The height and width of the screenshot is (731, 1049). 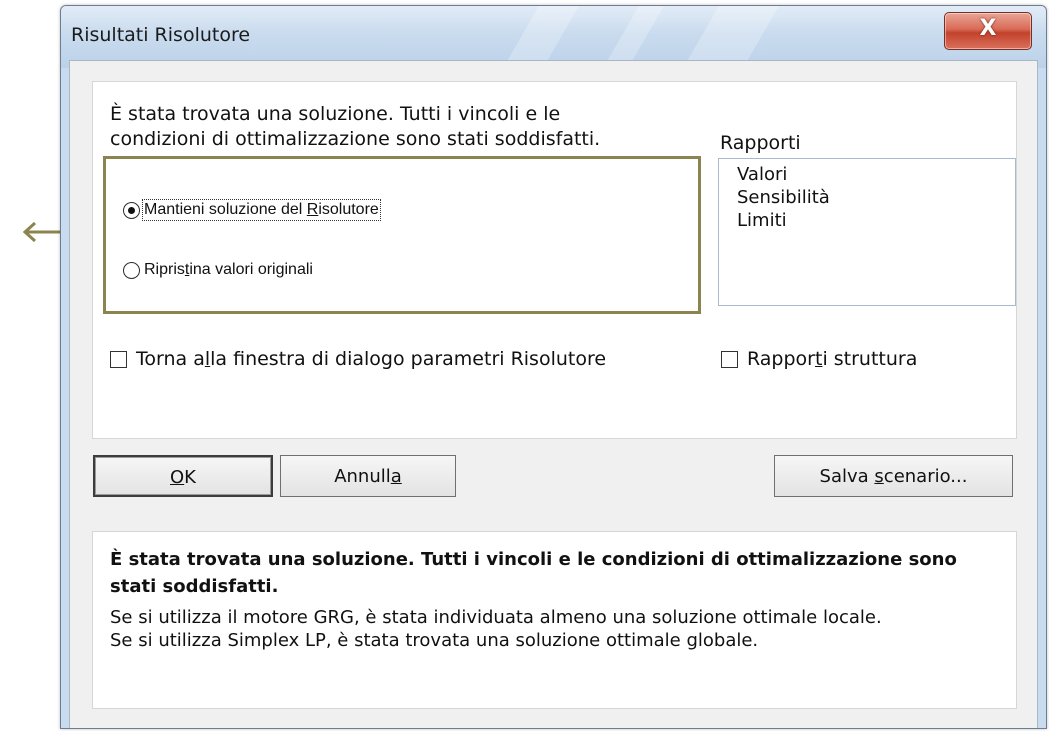 I want to click on ok-button: OK, so click(x=183, y=476).